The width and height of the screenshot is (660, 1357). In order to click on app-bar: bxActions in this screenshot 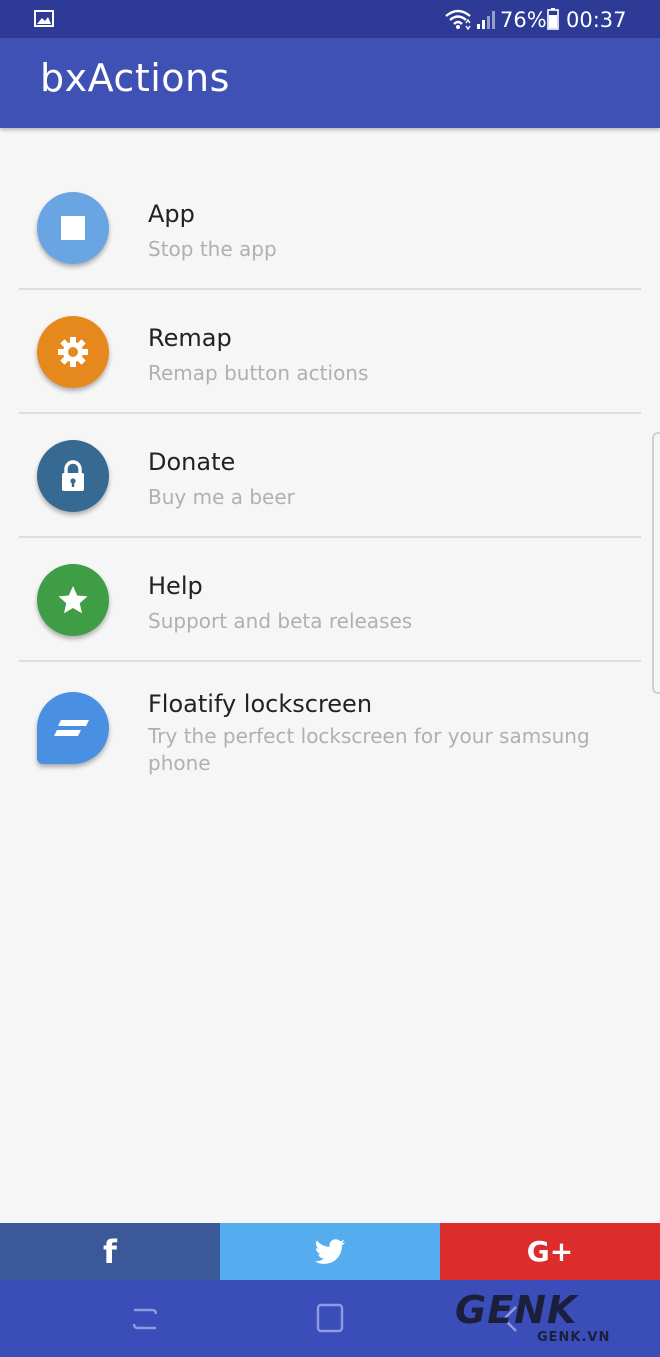, I will do `click(330, 83)`.